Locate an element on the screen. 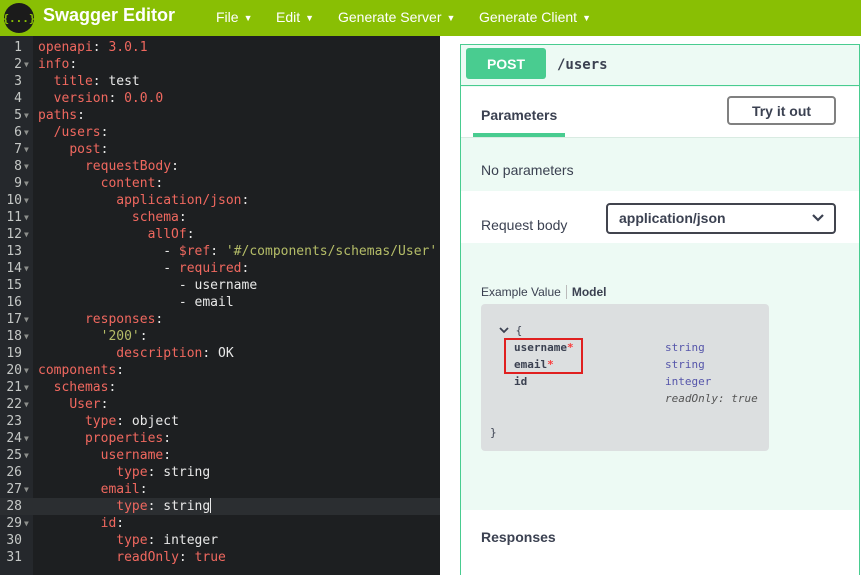 The height and width of the screenshot is (575, 861). menu-generate-server-label: Generate Server is located at coordinates (390, 17).